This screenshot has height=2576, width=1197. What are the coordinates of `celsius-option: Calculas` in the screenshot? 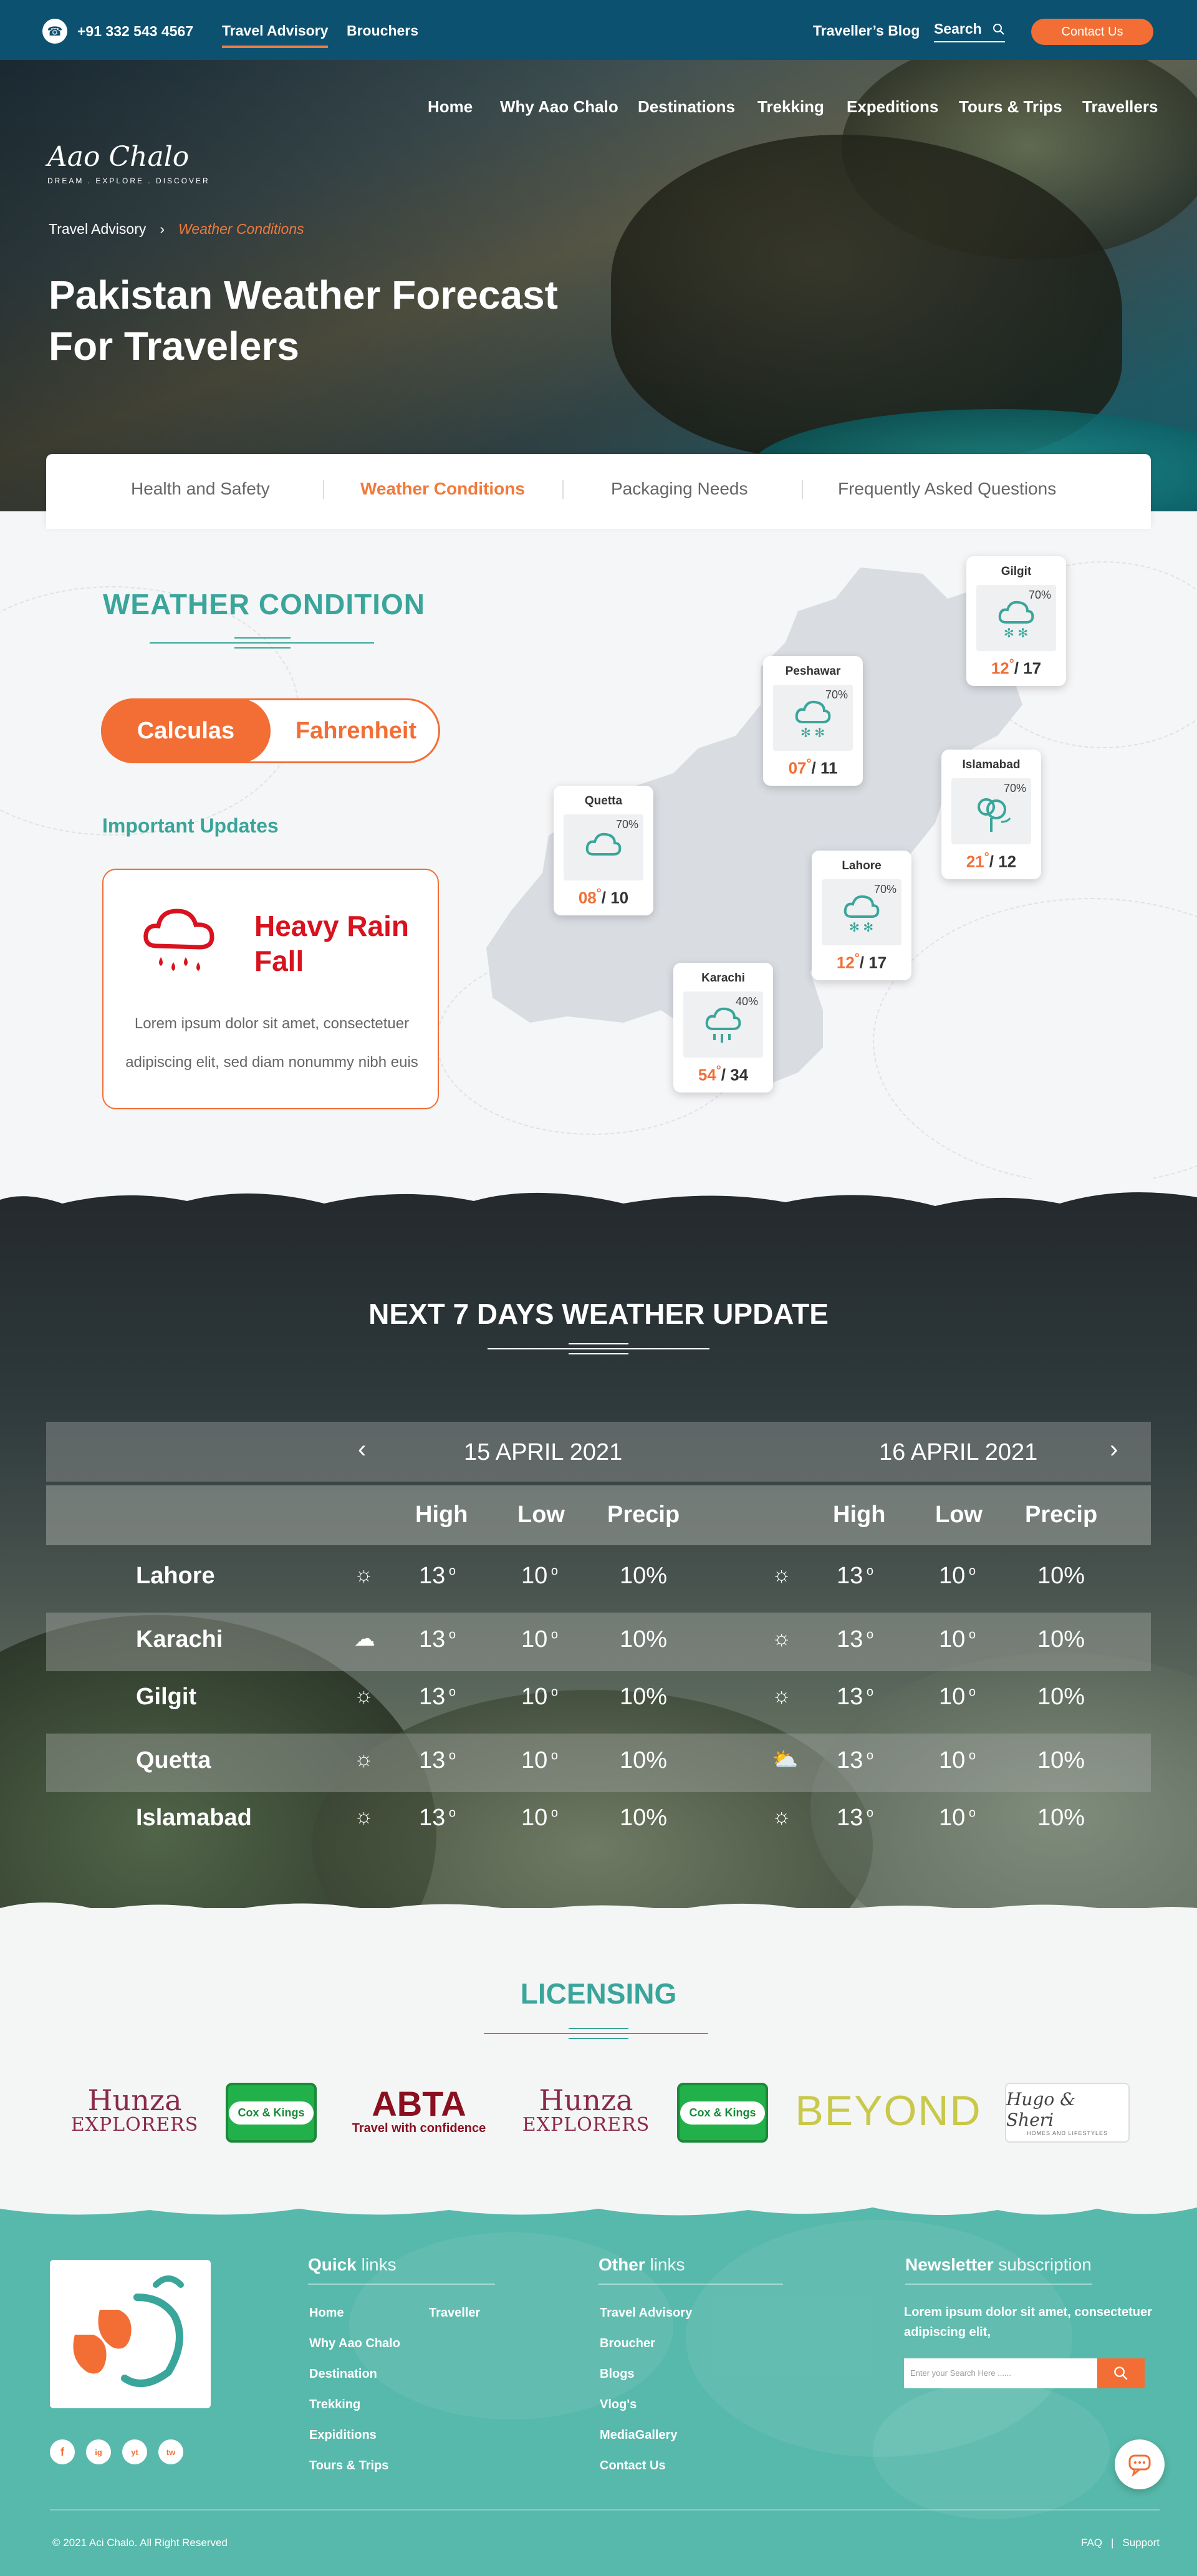 It's located at (186, 730).